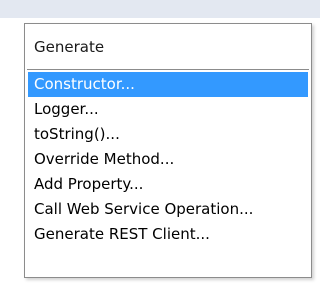 This screenshot has height=289, width=320. I want to click on background-strip, so click(160, 9).